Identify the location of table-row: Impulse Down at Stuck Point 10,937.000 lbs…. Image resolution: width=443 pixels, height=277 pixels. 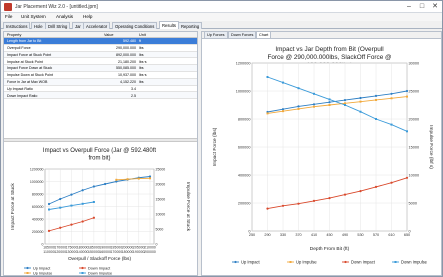
(100, 75).